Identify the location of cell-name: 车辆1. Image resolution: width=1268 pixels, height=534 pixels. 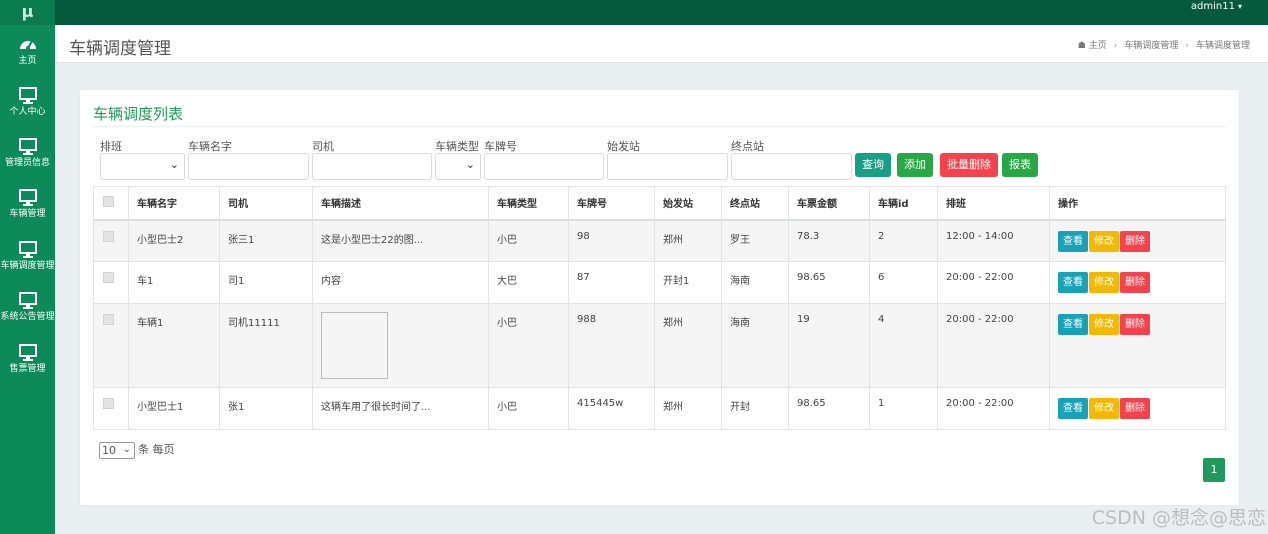
(174, 345).